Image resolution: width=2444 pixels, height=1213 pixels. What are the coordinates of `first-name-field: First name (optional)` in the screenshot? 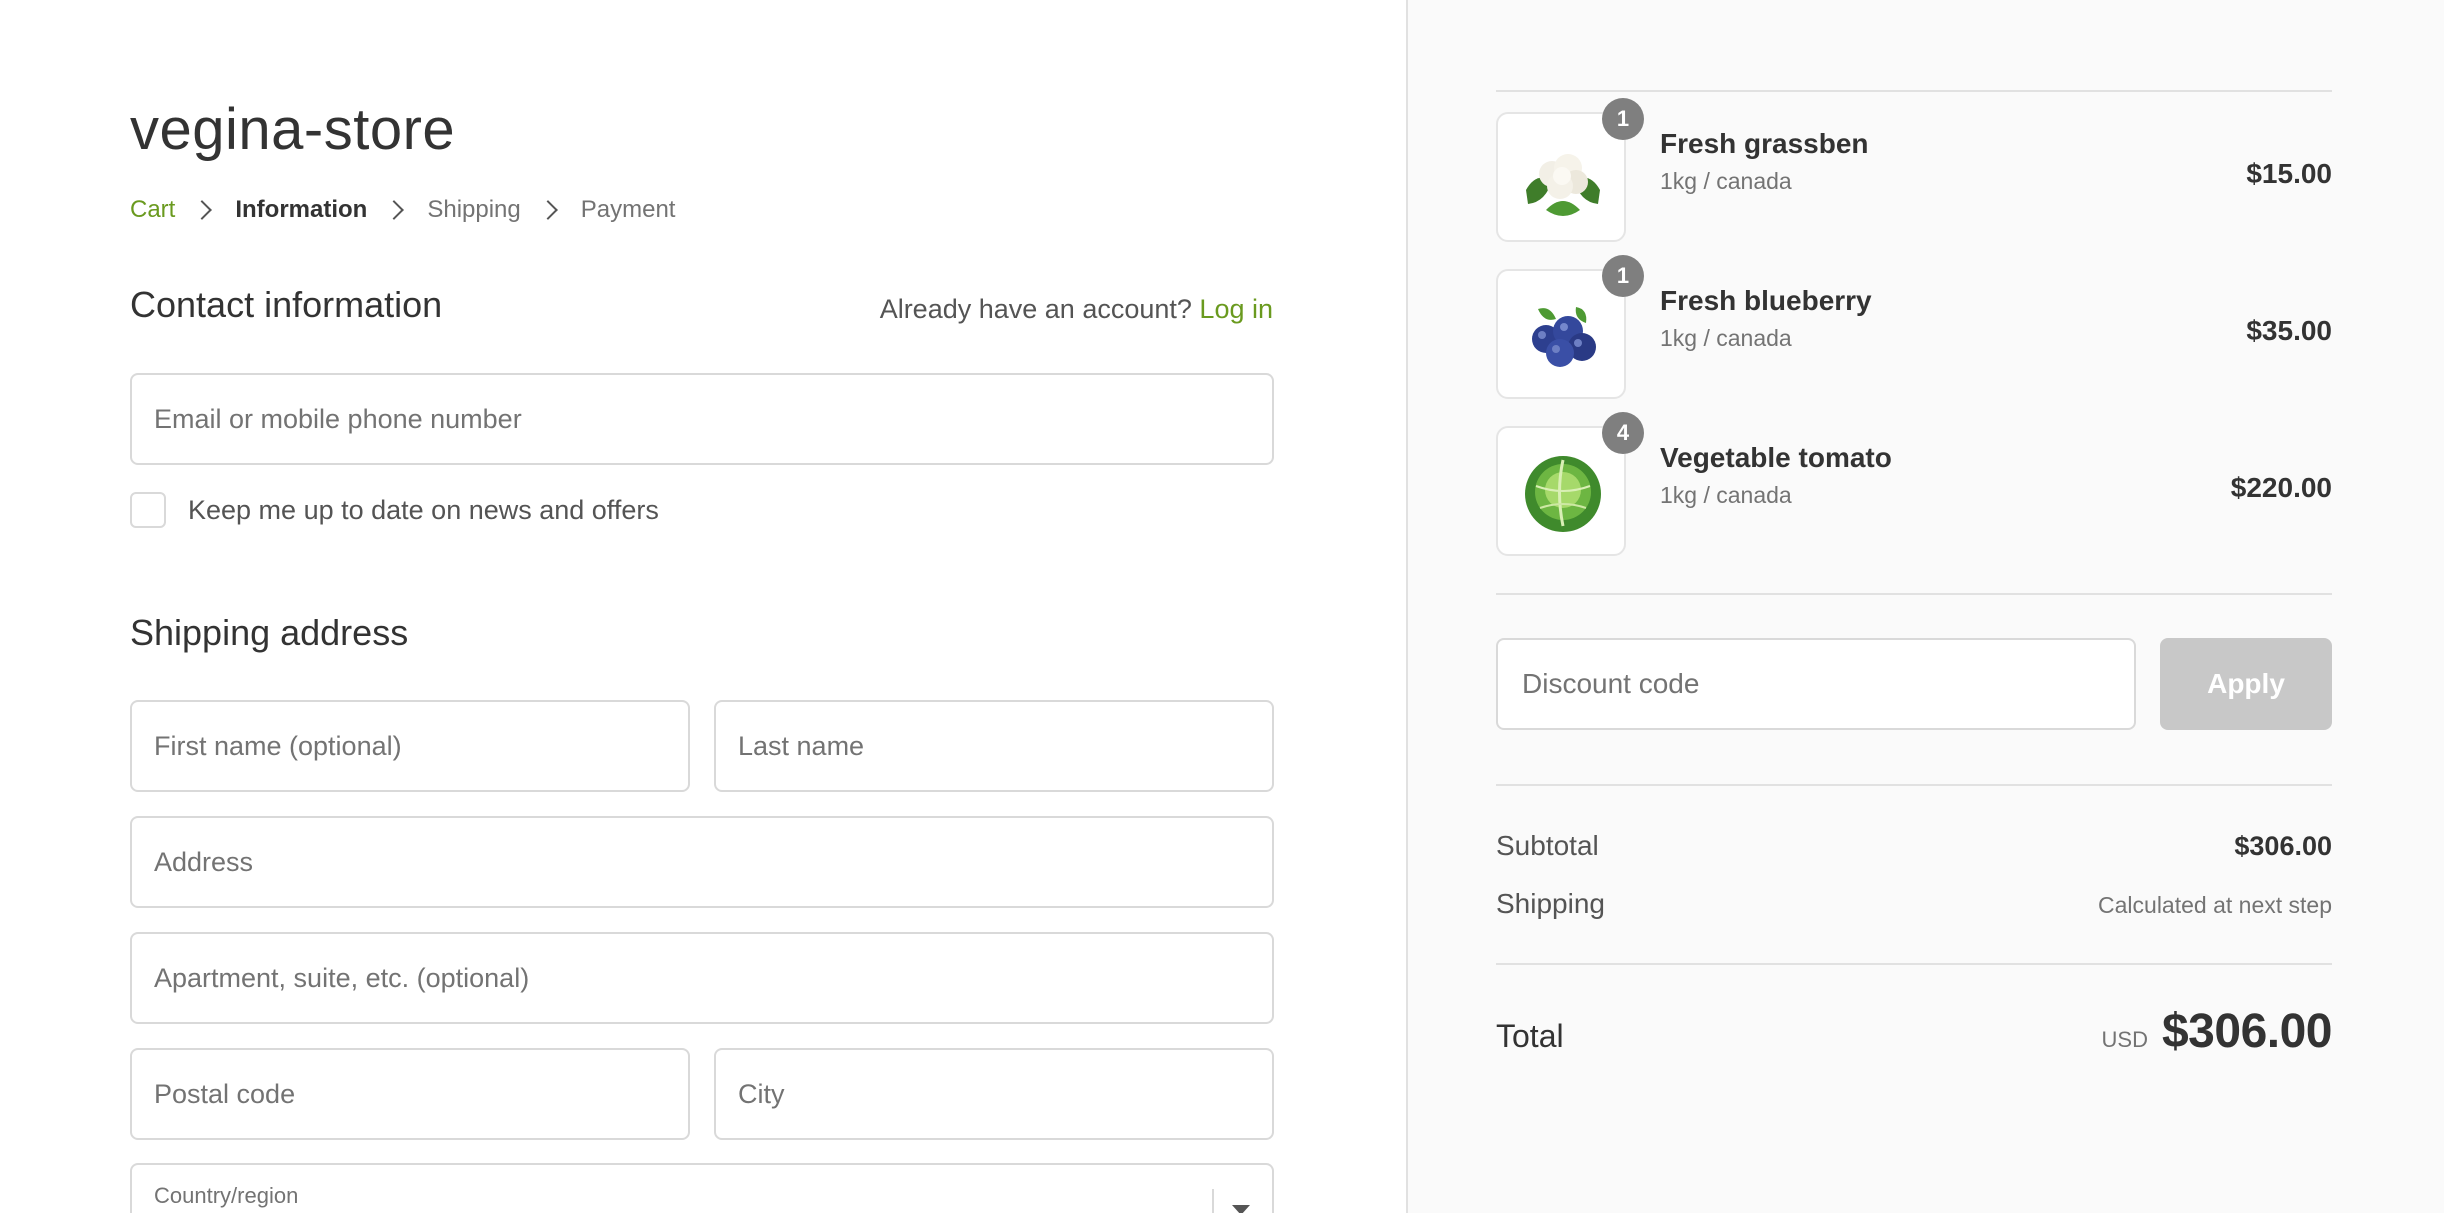 It's located at (410, 746).